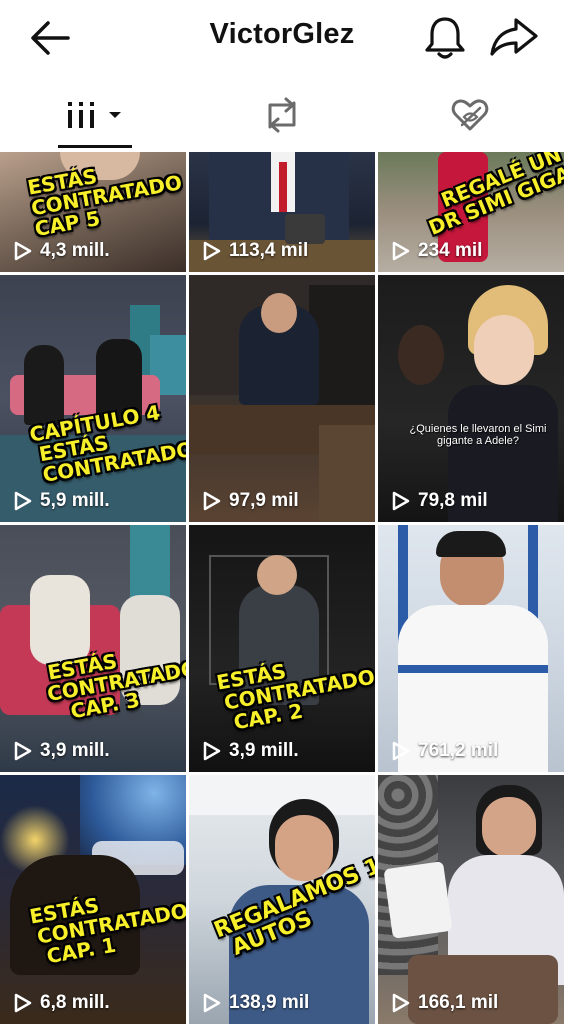 The width and height of the screenshot is (564, 1024). I want to click on profile-username: VictorGlez, so click(282, 34).